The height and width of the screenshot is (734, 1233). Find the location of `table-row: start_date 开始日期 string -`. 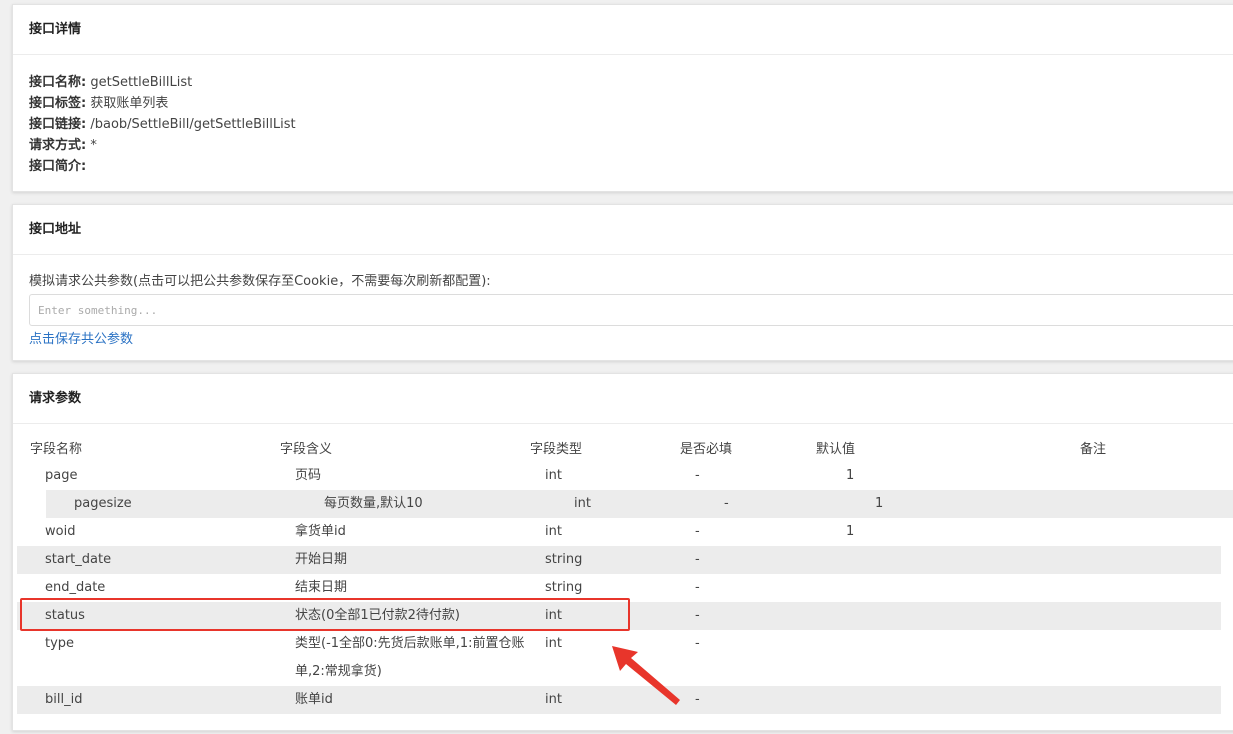

table-row: start_date 开始日期 string - is located at coordinates (619, 560).